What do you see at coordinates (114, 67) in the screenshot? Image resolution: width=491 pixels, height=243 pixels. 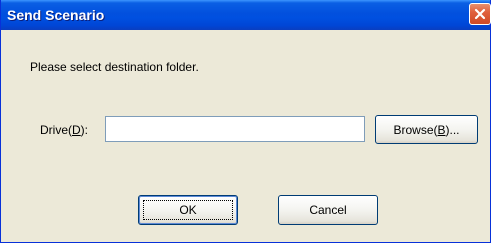 I see `instruction-text: Please select destination folder.` at bounding box center [114, 67].